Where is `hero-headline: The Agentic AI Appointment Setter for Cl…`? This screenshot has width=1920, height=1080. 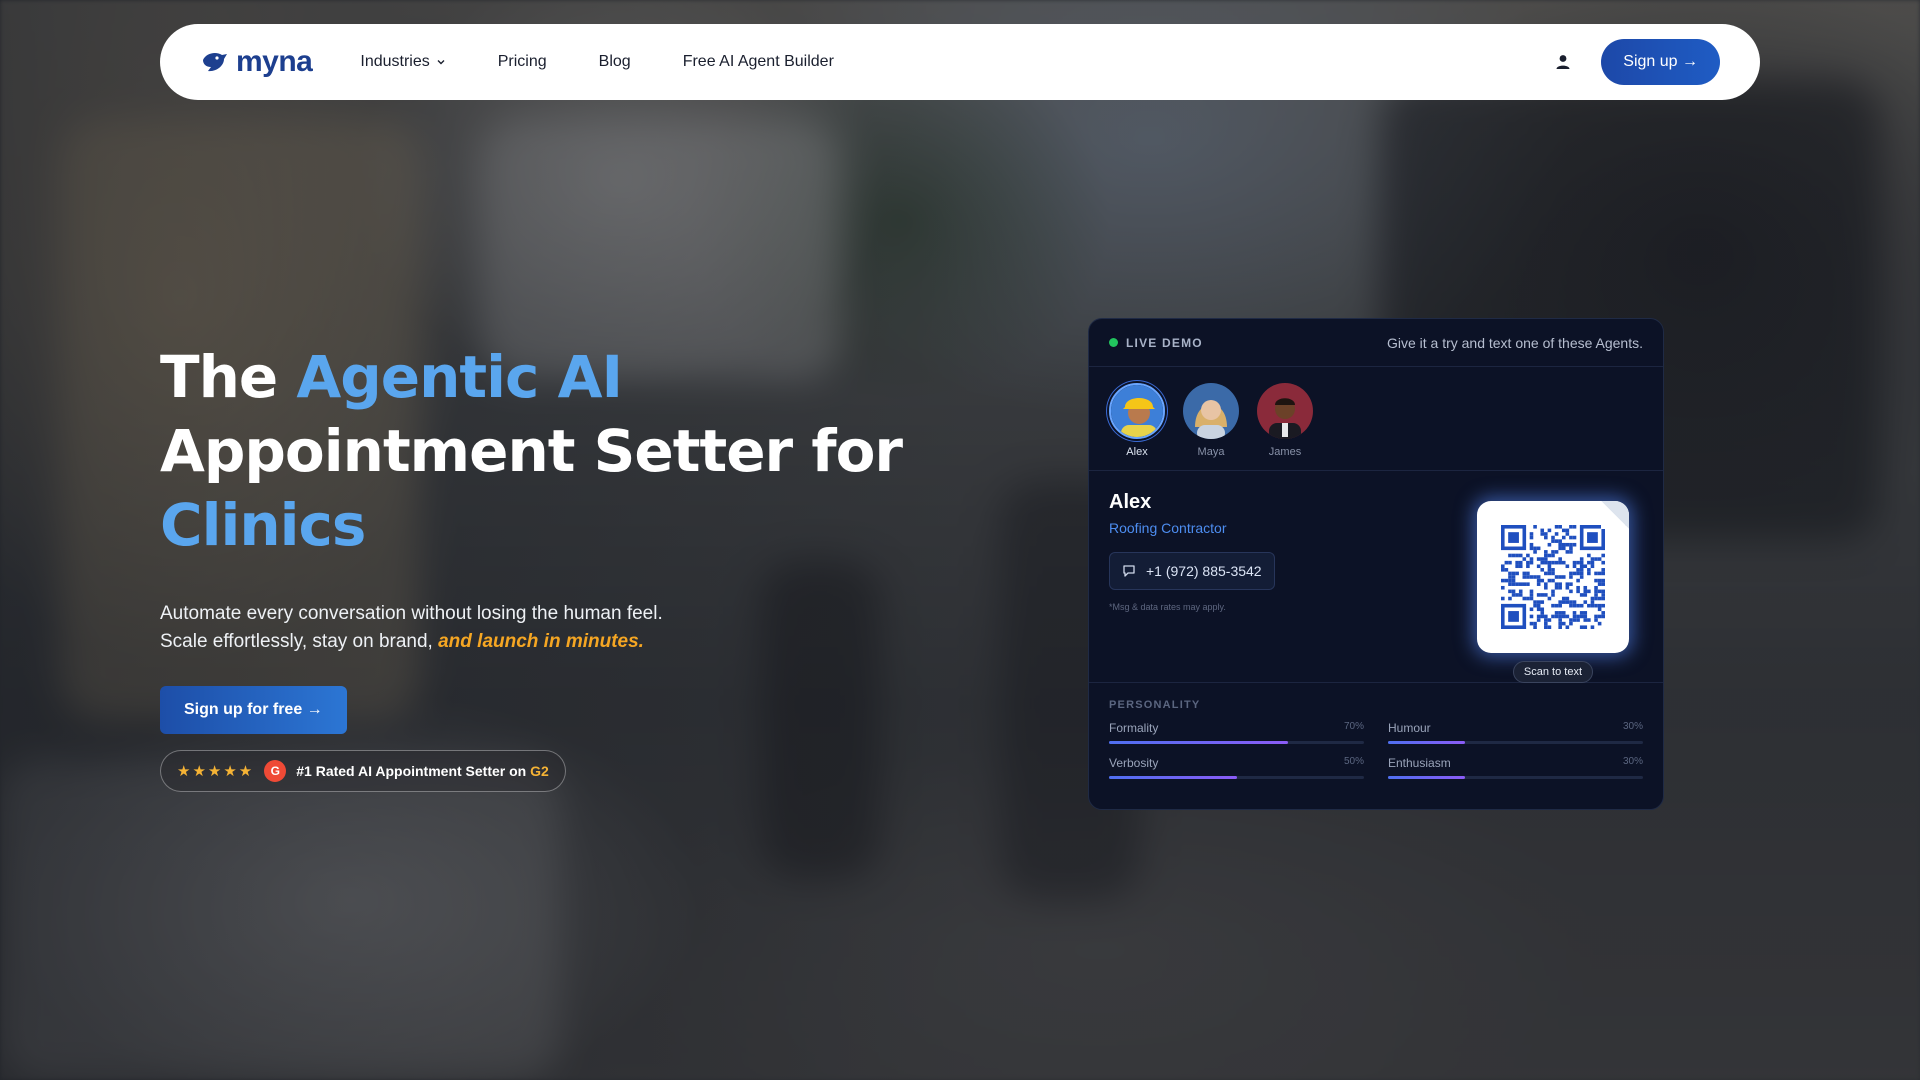 hero-headline: The Agentic AI Appointment Setter for Cl… is located at coordinates (540, 451).